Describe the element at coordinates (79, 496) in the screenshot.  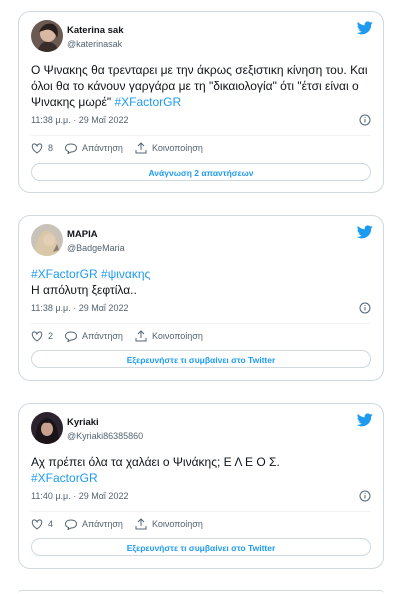
I see `timestamp: 11:40 μ.μ. · 29 Μαΐ 2022` at that location.